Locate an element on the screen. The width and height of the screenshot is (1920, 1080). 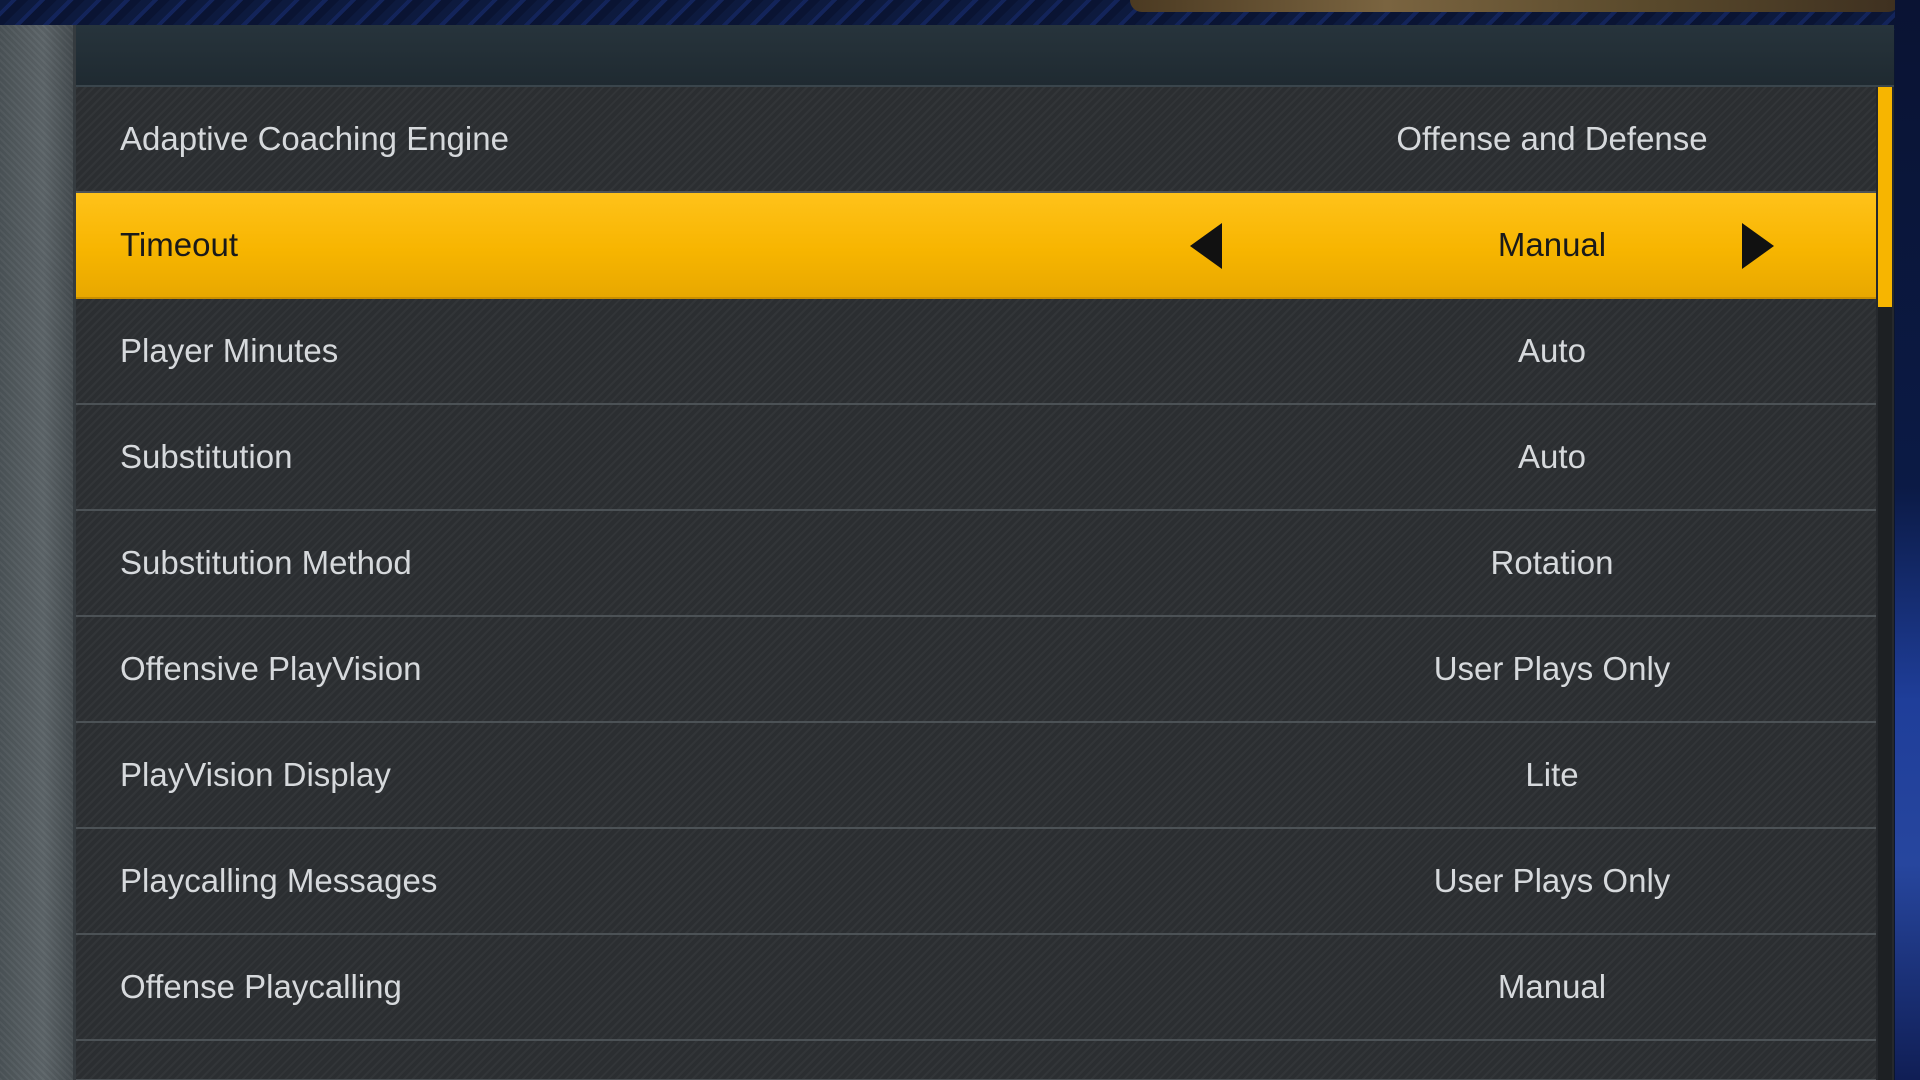
setting-row-timeout: Timeout Manual is located at coordinates (976, 246).